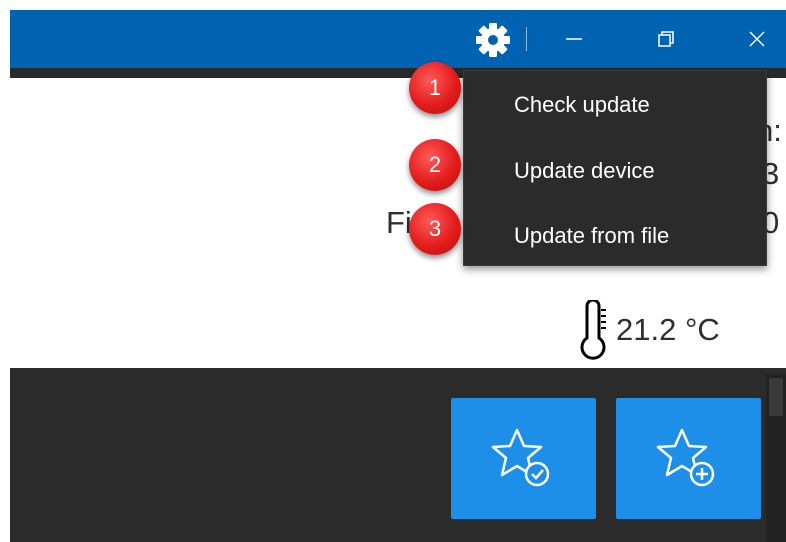  Describe the element at coordinates (668, 329) in the screenshot. I see `temperature-value: 21.2 °C` at that location.